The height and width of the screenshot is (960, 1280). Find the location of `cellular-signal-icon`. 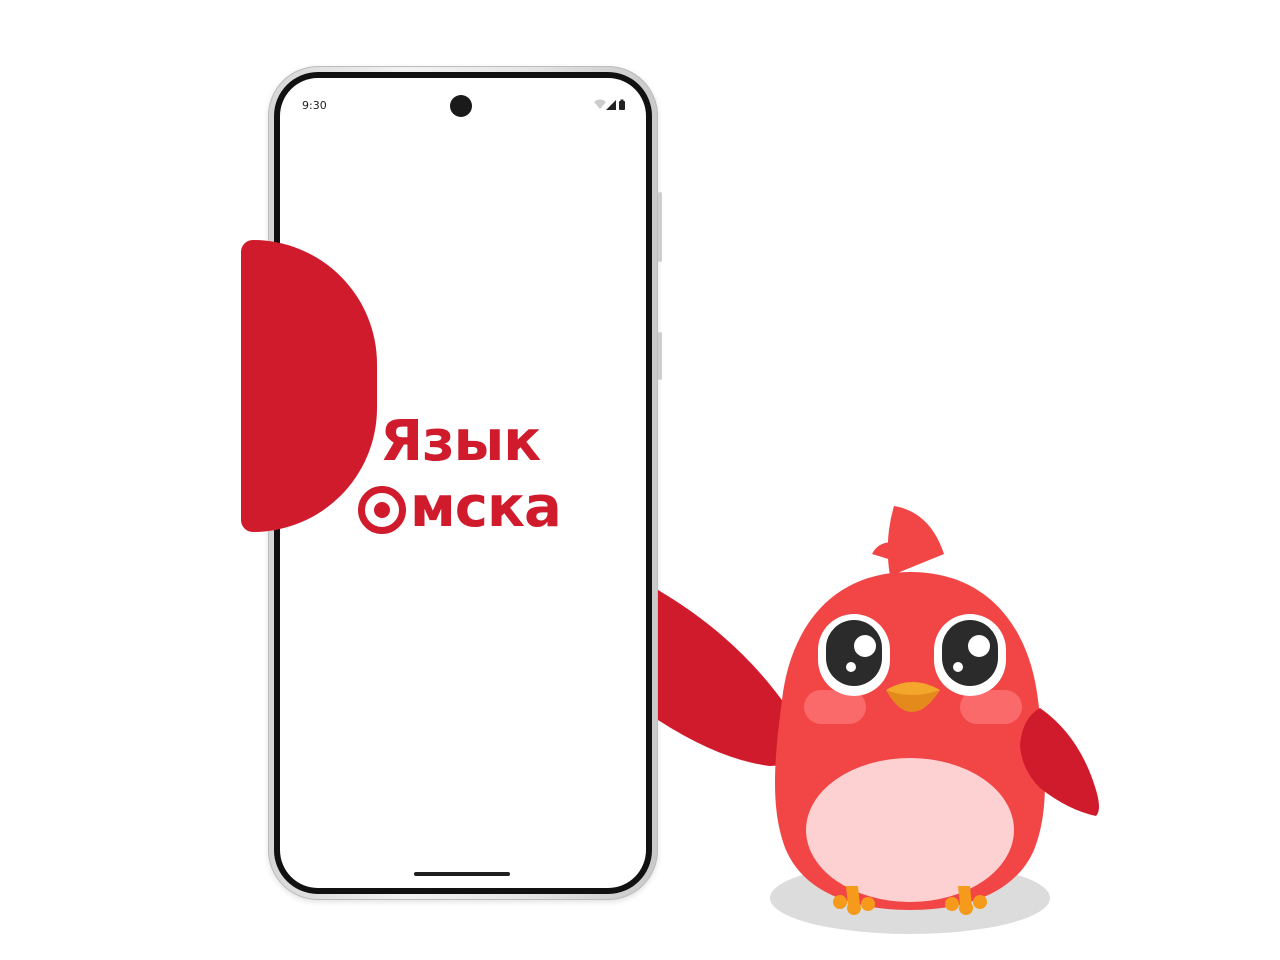

cellular-signal-icon is located at coordinates (611, 105).